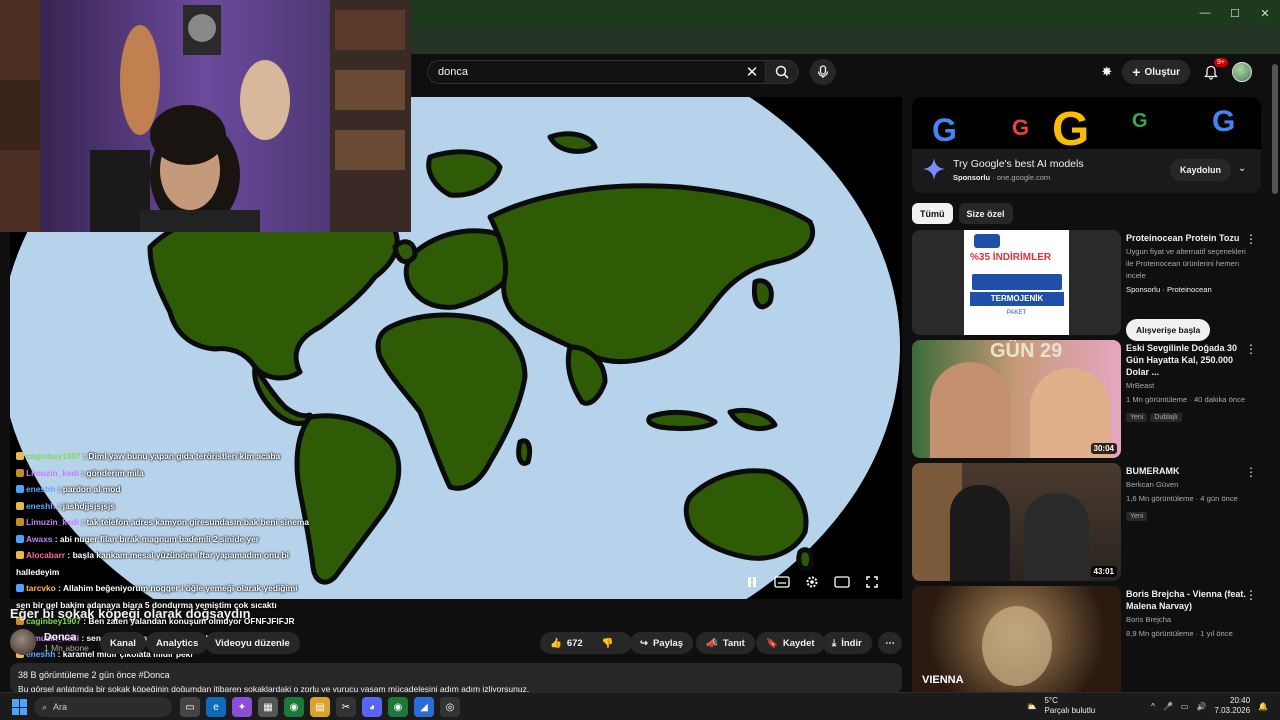  Describe the element at coordinates (1275, 373) in the screenshot. I see `page-scrollbar` at that location.